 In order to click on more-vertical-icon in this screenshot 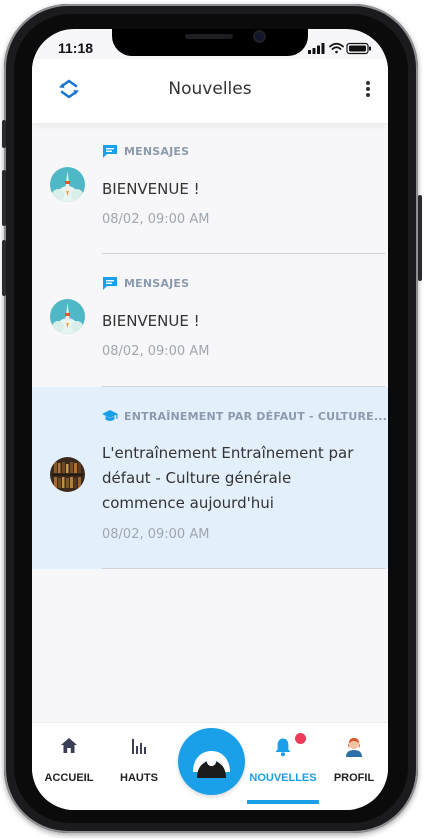, I will do `click(368, 89)`.